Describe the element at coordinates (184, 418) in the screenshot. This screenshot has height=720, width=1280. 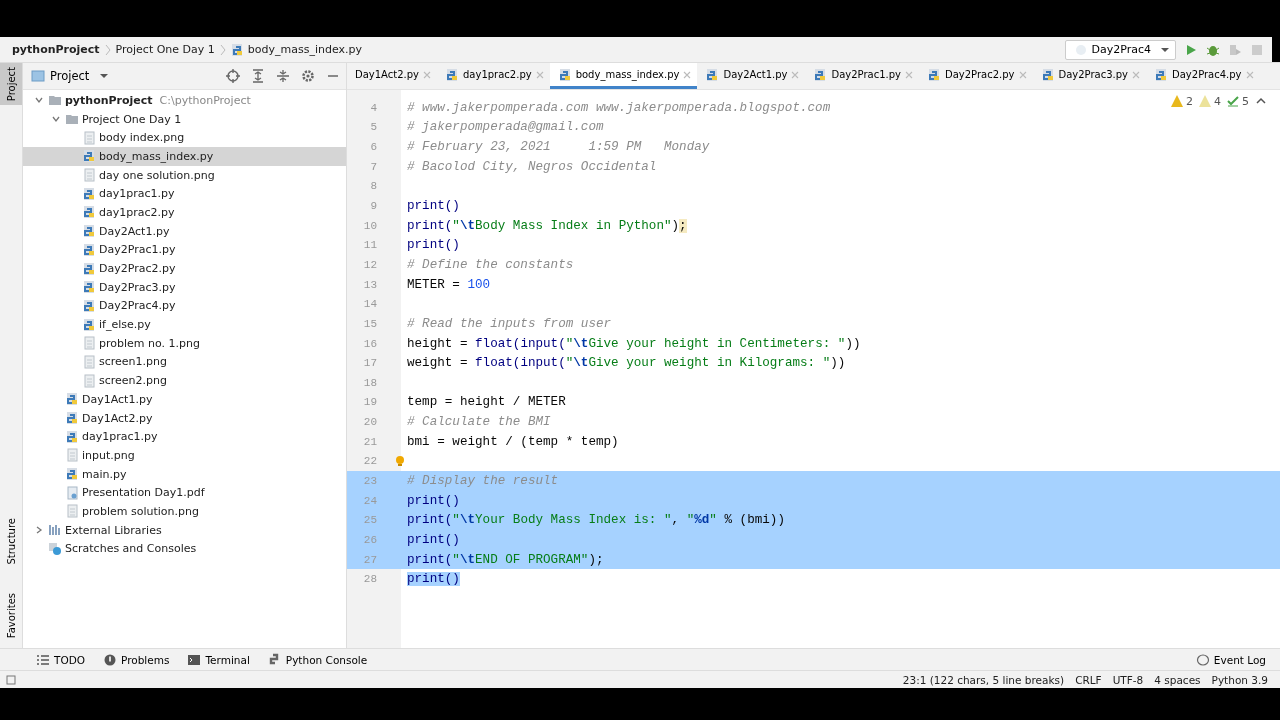
I see `tree-item: Day1Act2.py` at that location.